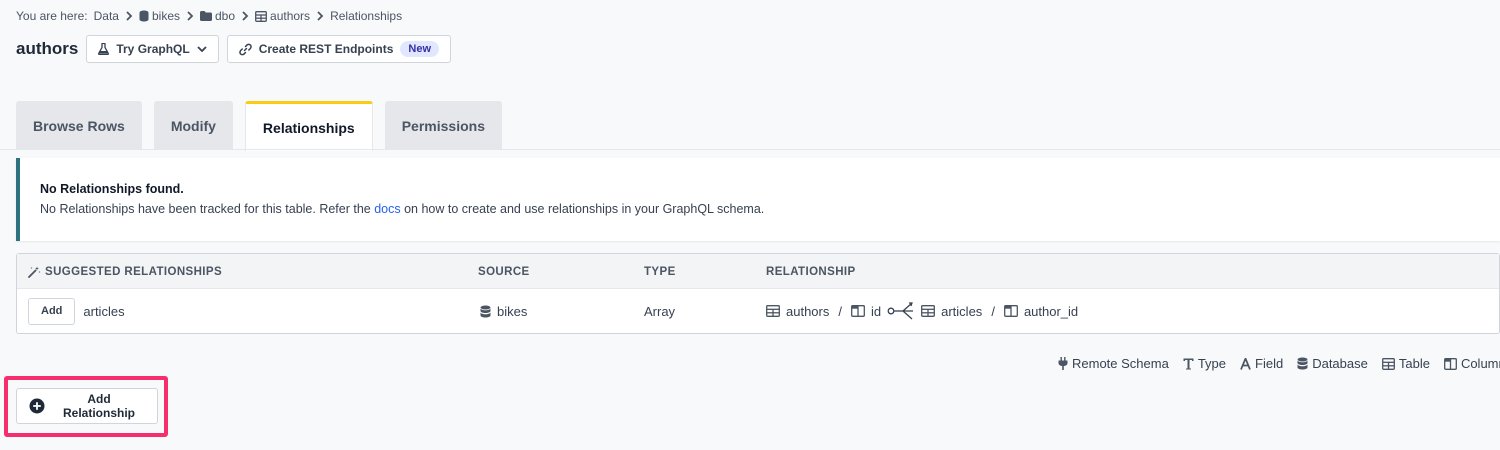 The height and width of the screenshot is (450, 1500). Describe the element at coordinates (79, 125) in the screenshot. I see `tab-browse-rows: Browse Rows` at that location.